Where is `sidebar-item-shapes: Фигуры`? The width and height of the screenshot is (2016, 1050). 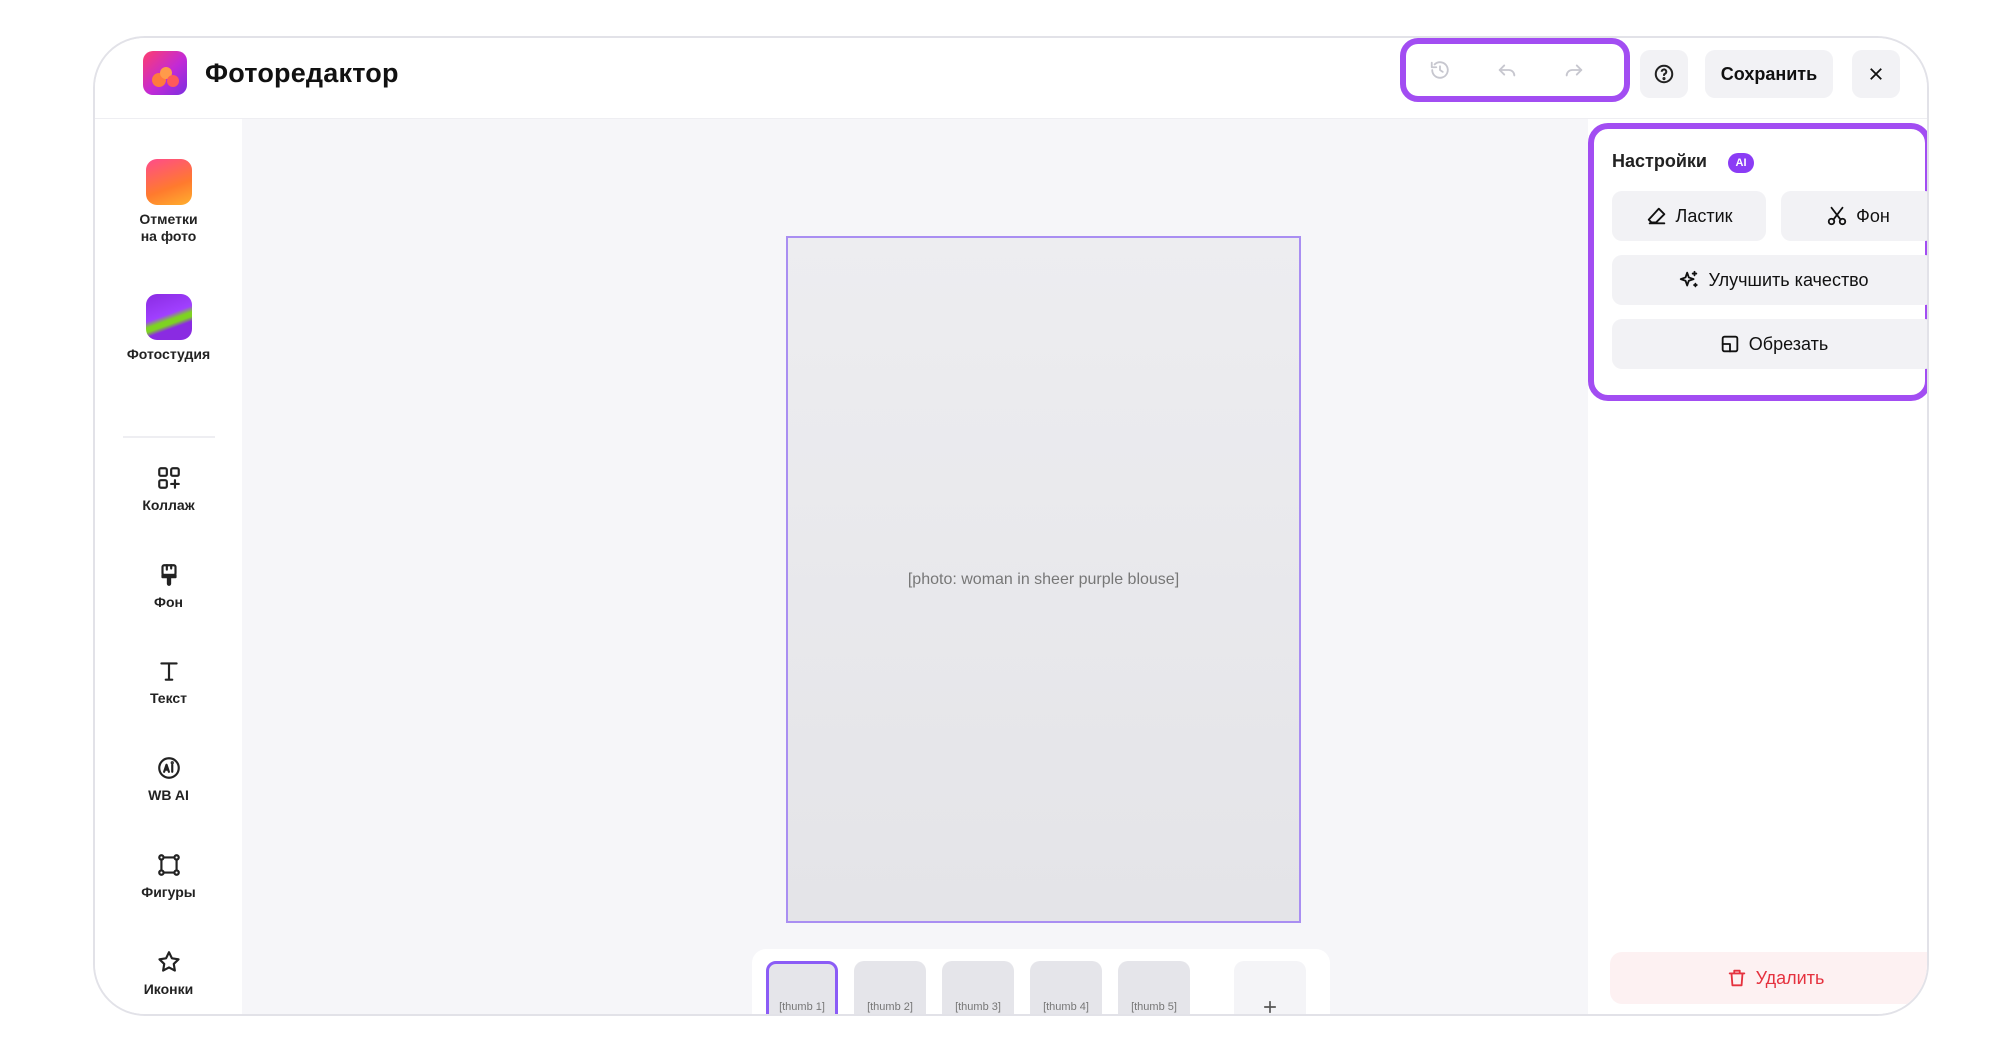
sidebar-item-shapes: Фигуры is located at coordinates (168, 876).